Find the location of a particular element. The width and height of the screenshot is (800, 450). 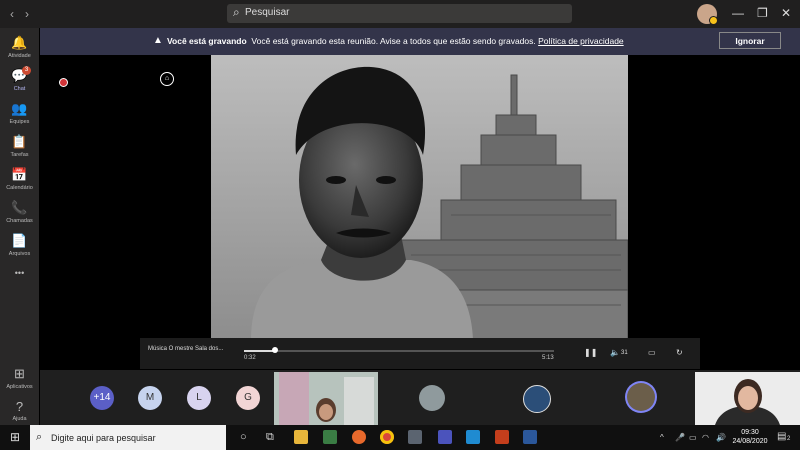

home-icon: ⌂ is located at coordinates (167, 79).